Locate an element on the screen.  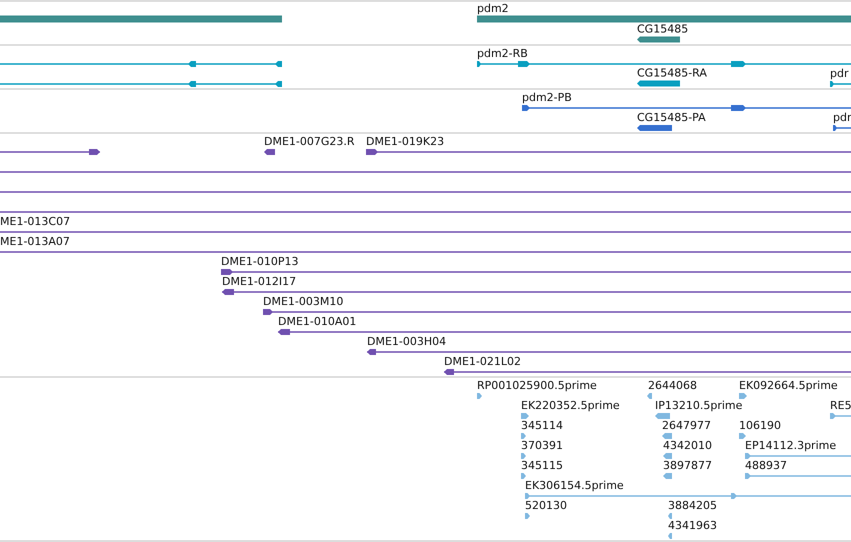
feature-label: DME1-007G23.R is located at coordinates (309, 141).